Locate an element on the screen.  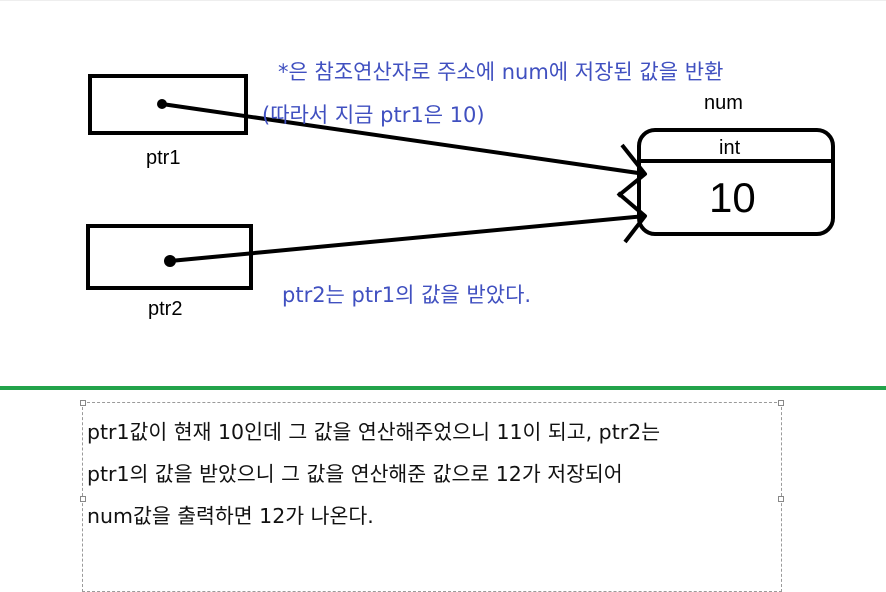
resize-handle-top-right is located at coordinates (781, 403).